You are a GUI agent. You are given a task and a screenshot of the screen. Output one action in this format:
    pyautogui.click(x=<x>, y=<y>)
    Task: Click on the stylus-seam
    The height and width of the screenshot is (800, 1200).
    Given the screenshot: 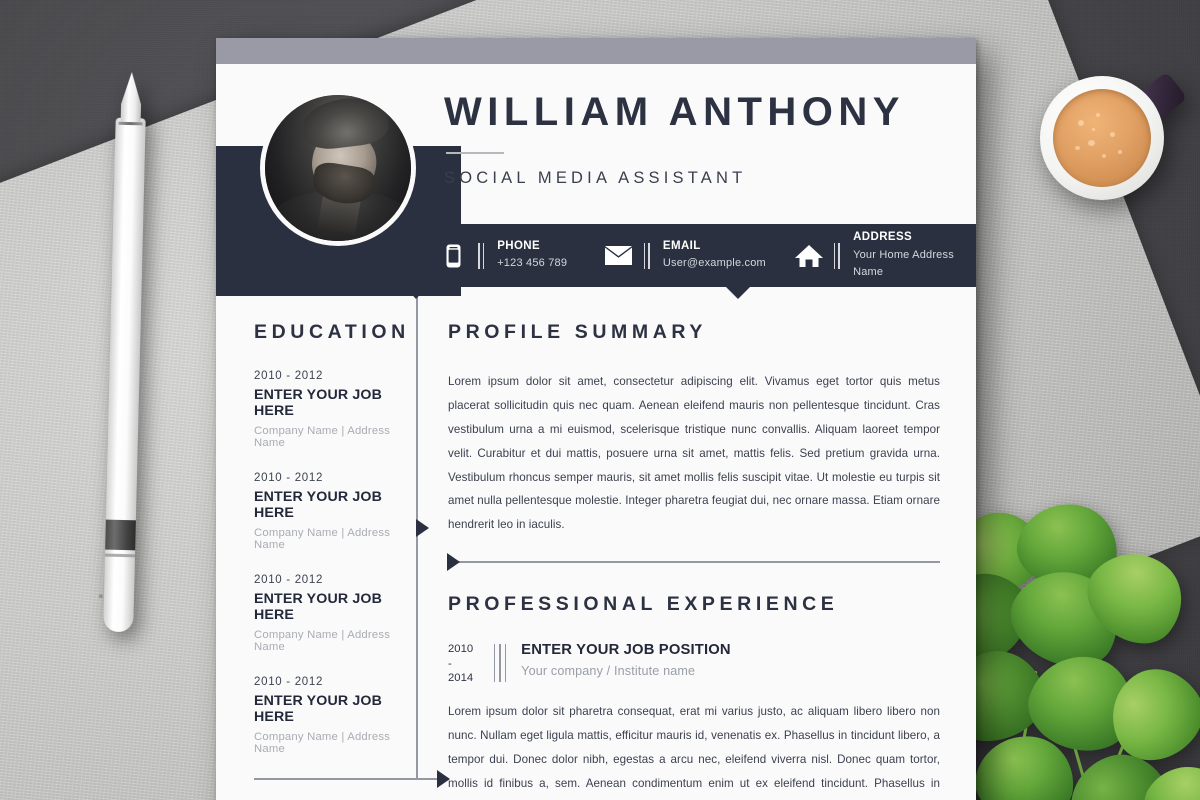 What is the action you would take?
    pyautogui.click(x=130, y=123)
    